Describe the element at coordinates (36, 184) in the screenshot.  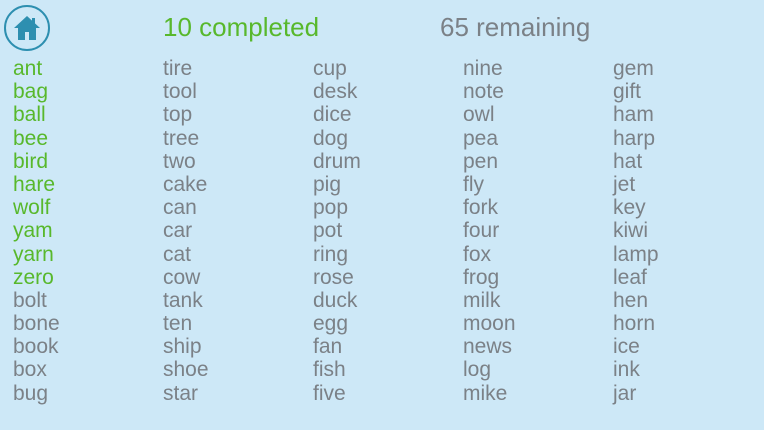
I see `word-item-completed: hare` at that location.